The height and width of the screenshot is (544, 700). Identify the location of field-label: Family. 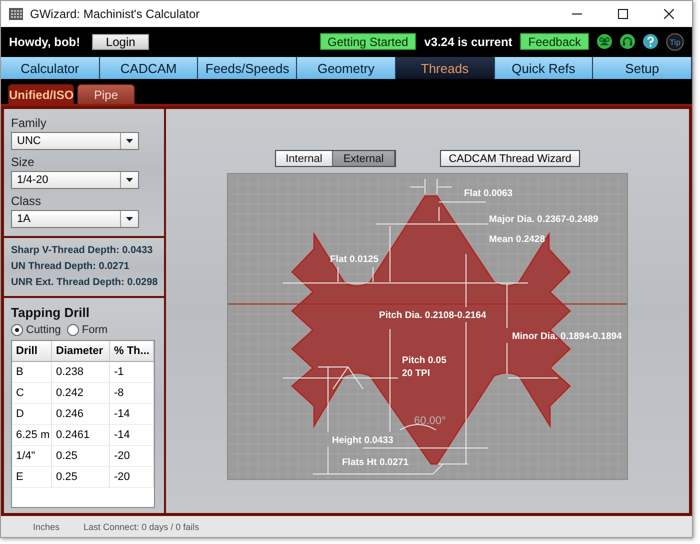
(29, 123).